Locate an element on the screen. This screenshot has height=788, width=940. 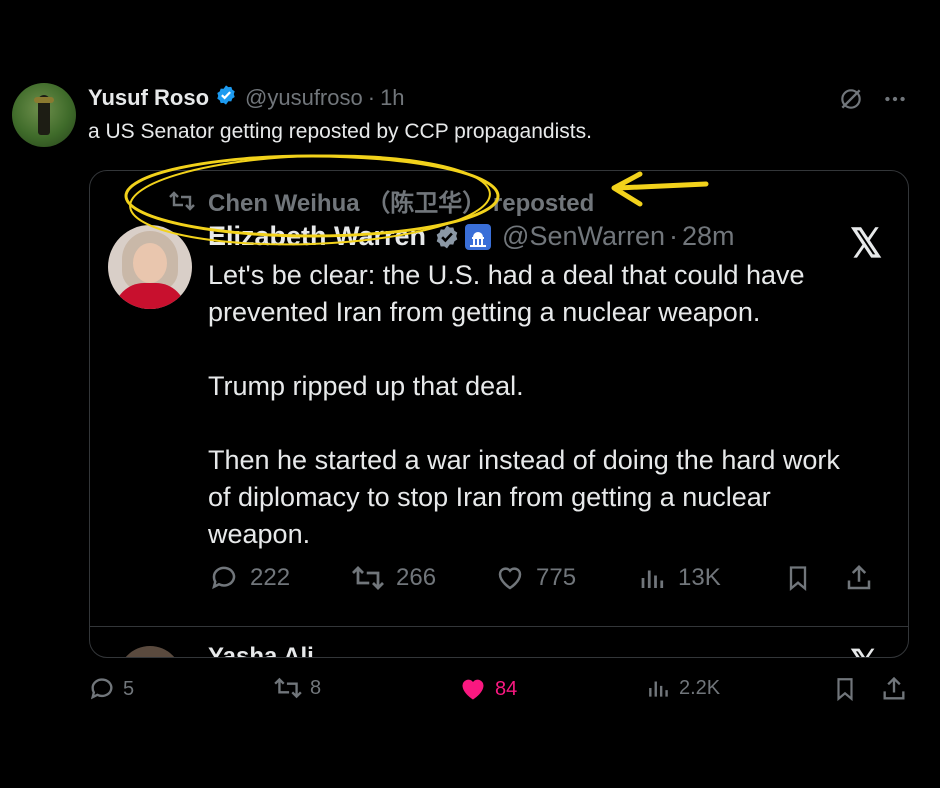
views-button: 2.2K is located at coordinates (683, 688).